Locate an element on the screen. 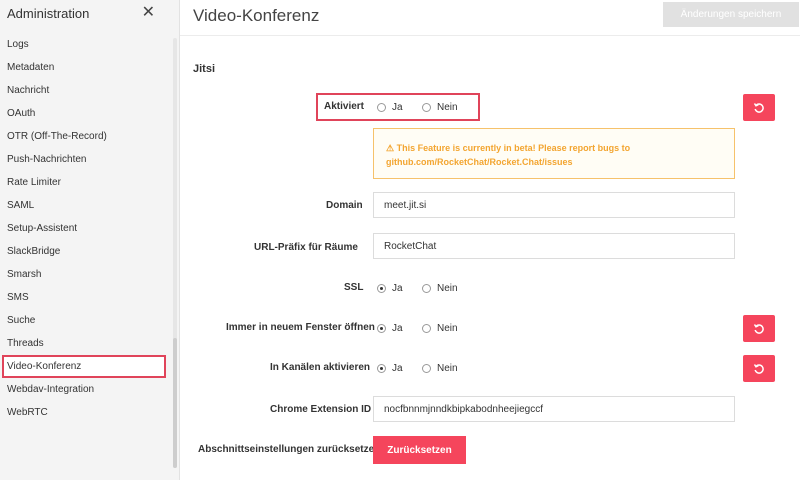 The width and height of the screenshot is (800, 480). domain-input: meet.jit.si is located at coordinates (554, 205).